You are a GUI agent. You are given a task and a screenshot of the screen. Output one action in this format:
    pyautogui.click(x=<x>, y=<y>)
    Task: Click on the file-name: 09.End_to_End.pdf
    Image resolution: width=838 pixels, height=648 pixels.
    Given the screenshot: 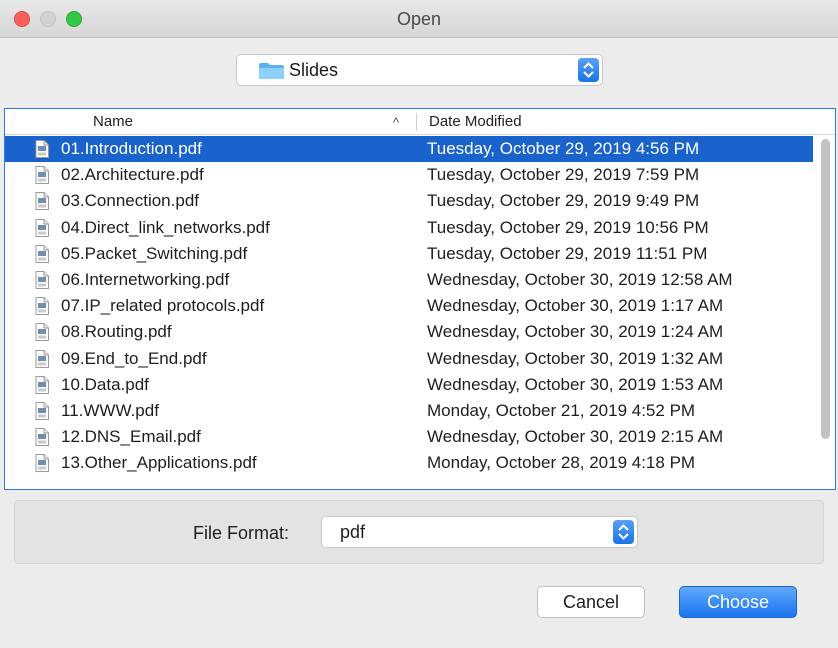 What is the action you would take?
    pyautogui.click(x=134, y=358)
    